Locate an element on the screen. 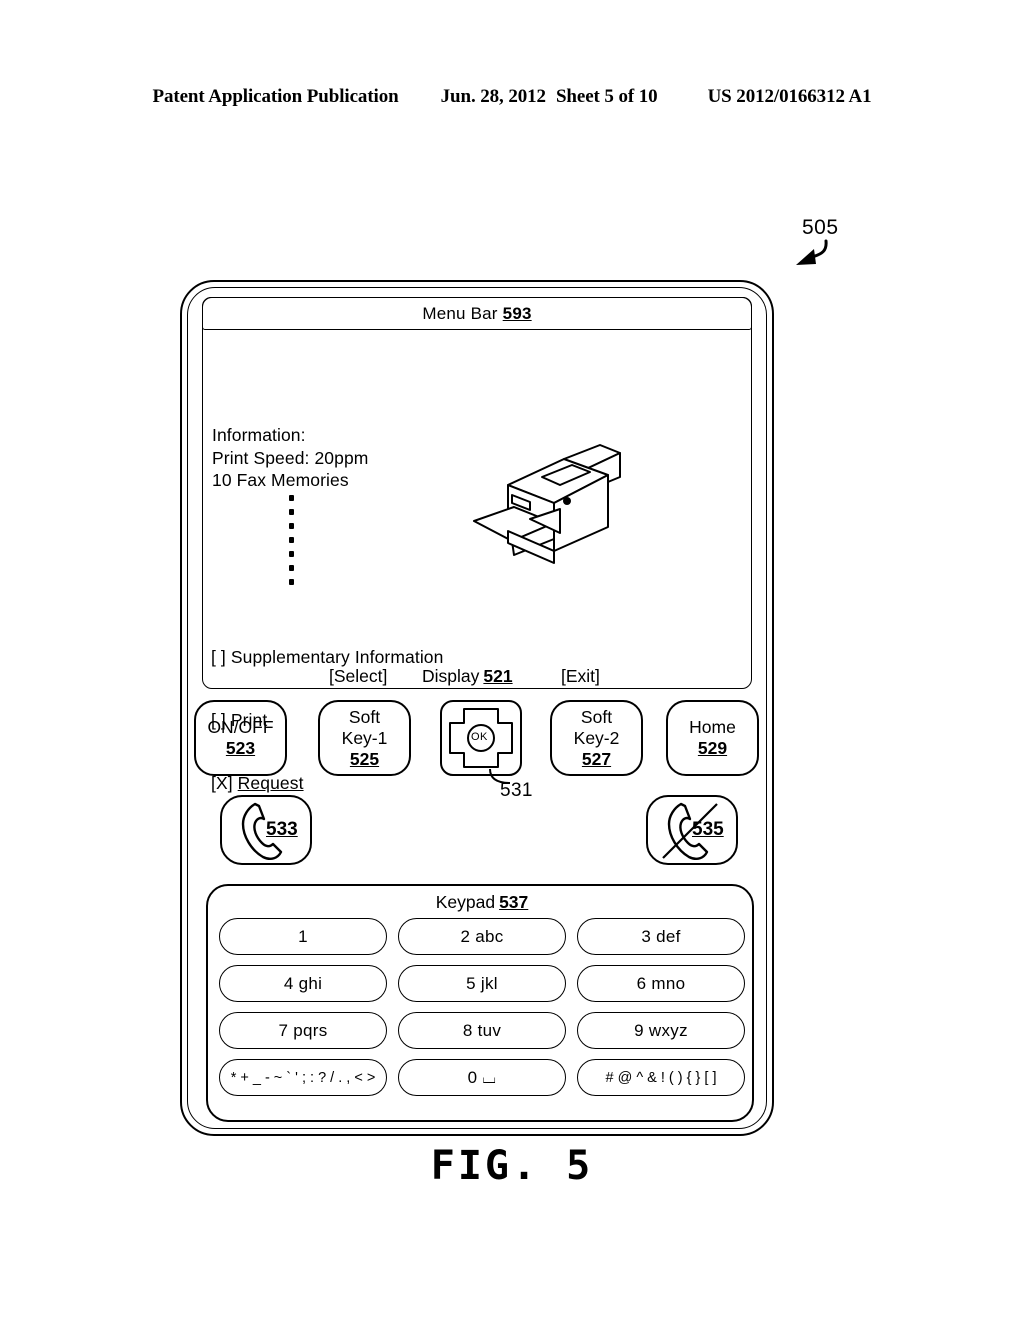 This screenshot has height=1320, width=1024. device-reference-numeral: 505 is located at coordinates (820, 227).